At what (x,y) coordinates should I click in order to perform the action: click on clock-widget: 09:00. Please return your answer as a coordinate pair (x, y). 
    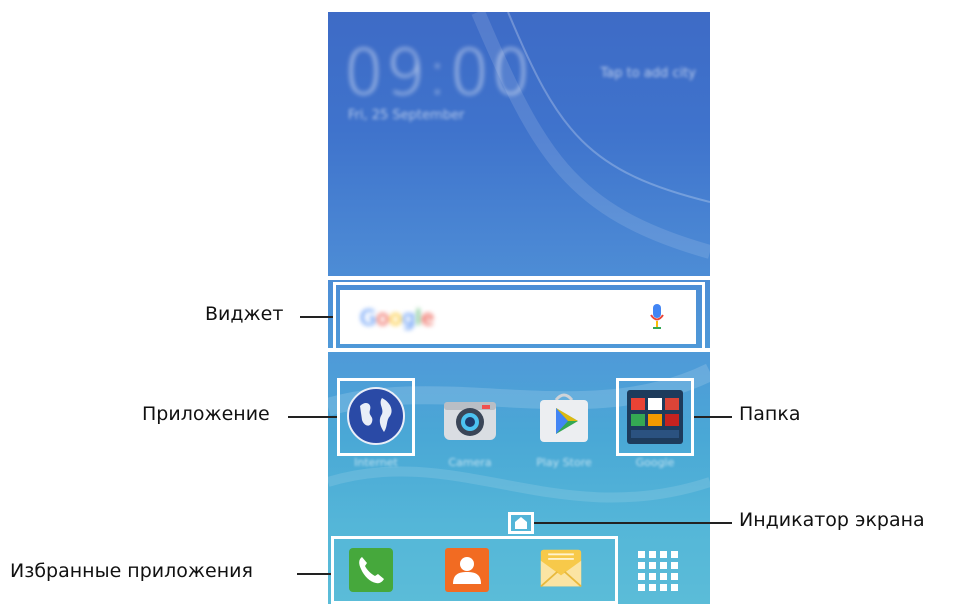
    Looking at the image, I should click on (438, 72).